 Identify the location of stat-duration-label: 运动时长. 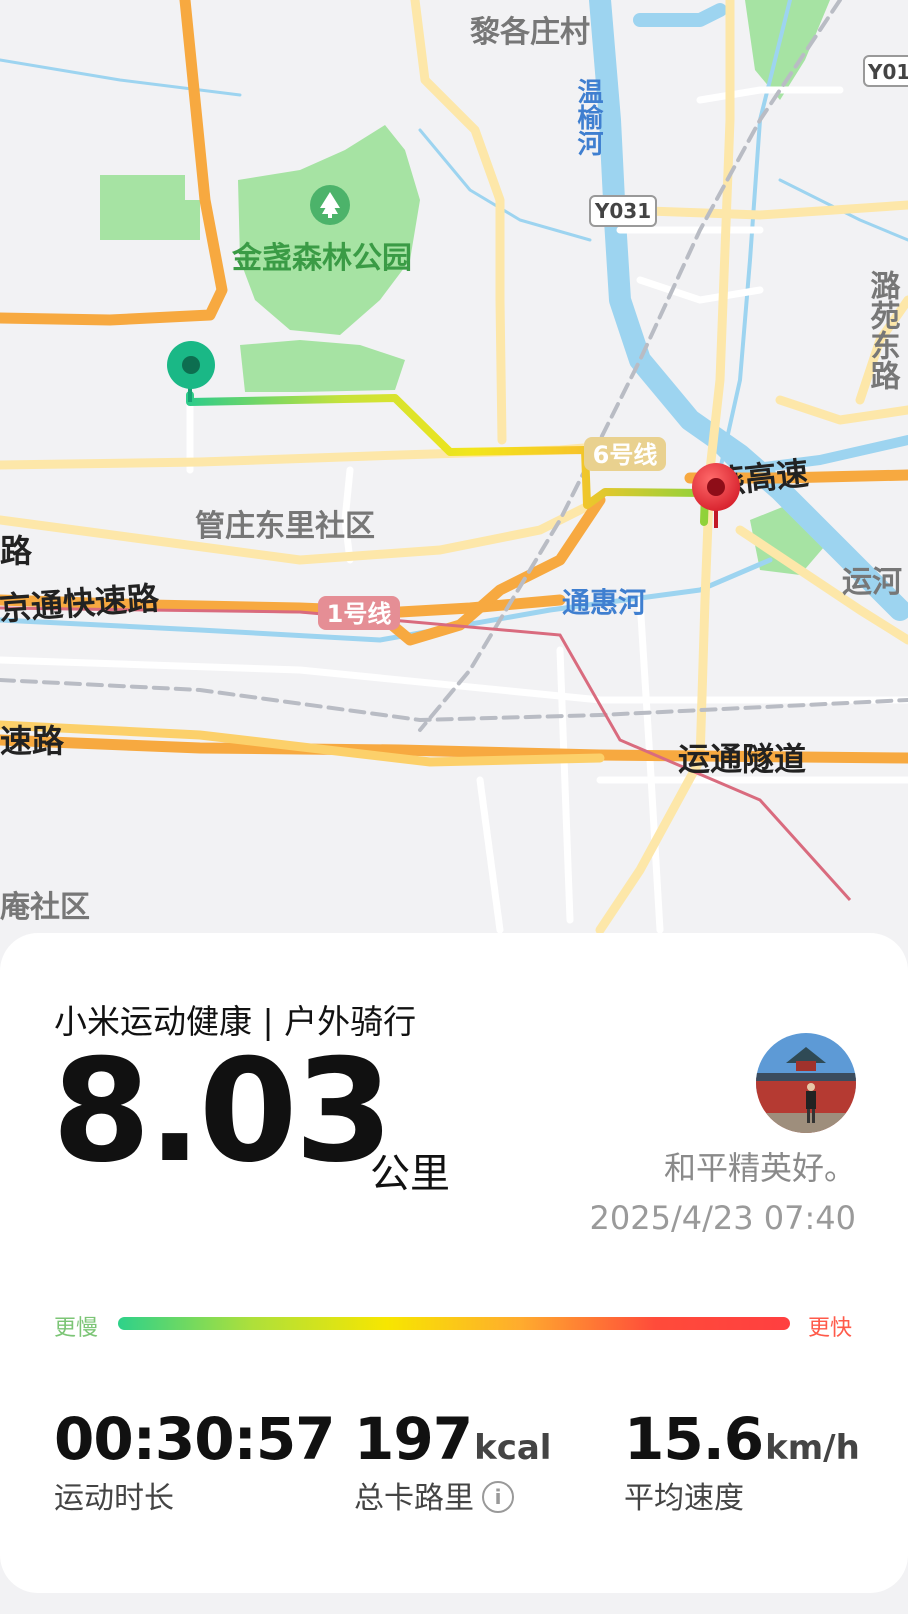
(114, 1498).